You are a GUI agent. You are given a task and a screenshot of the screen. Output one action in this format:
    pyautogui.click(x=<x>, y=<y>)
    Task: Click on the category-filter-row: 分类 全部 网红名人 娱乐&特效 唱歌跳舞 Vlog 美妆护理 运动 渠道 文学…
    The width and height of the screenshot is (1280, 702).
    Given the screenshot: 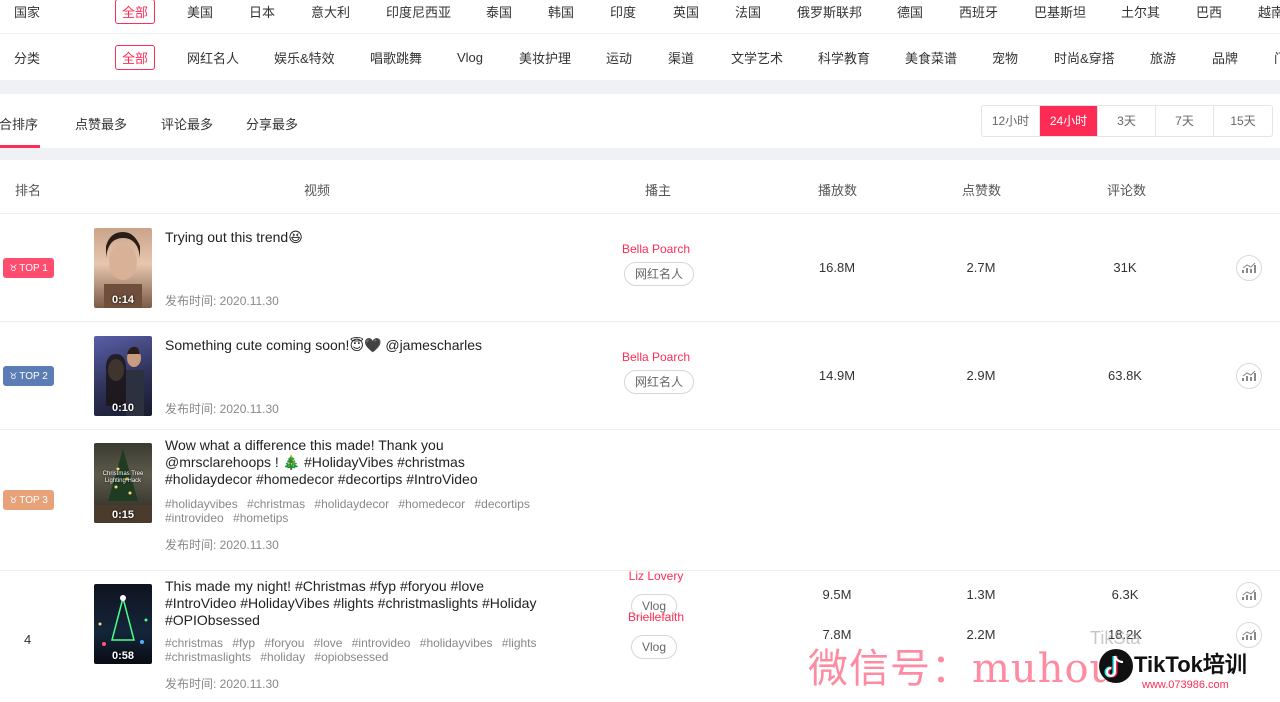 What is the action you would take?
    pyautogui.click(x=640, y=57)
    